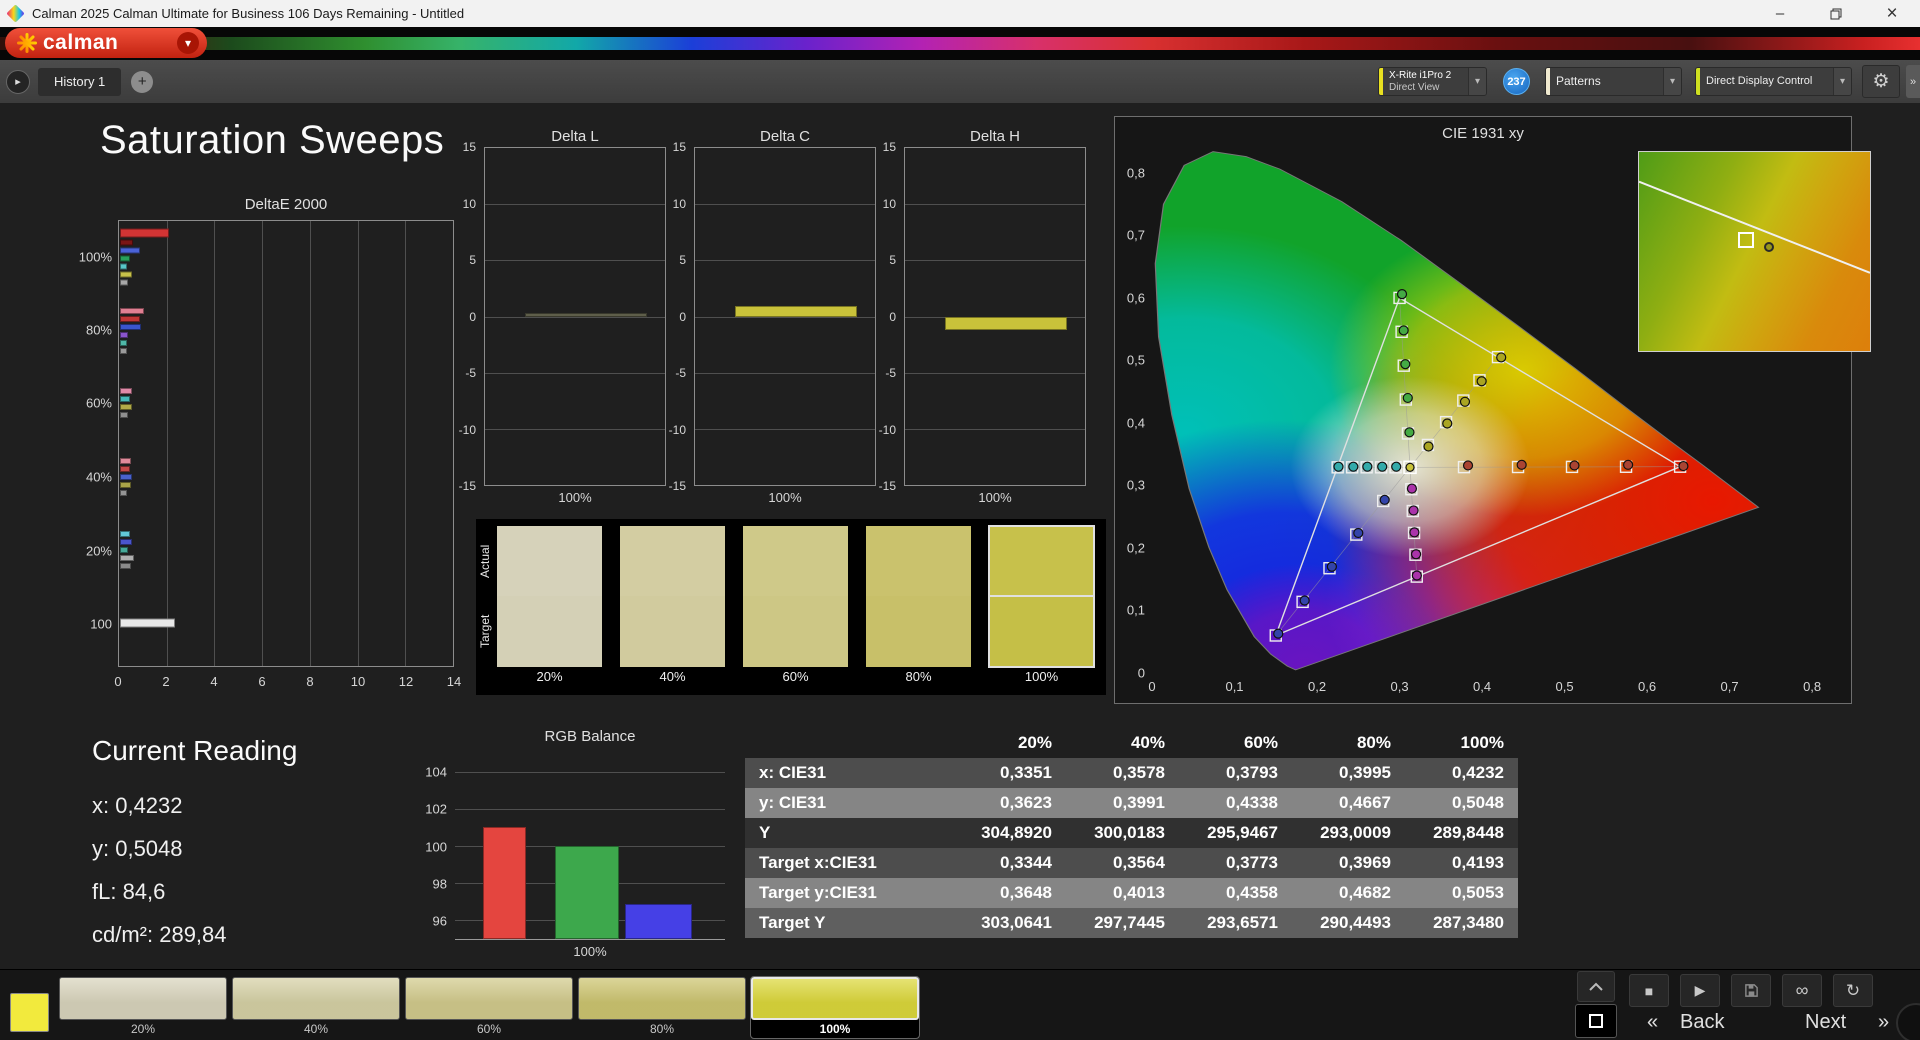  What do you see at coordinates (1545, 467) in the screenshot?
I see `red-sweep-line` at bounding box center [1545, 467].